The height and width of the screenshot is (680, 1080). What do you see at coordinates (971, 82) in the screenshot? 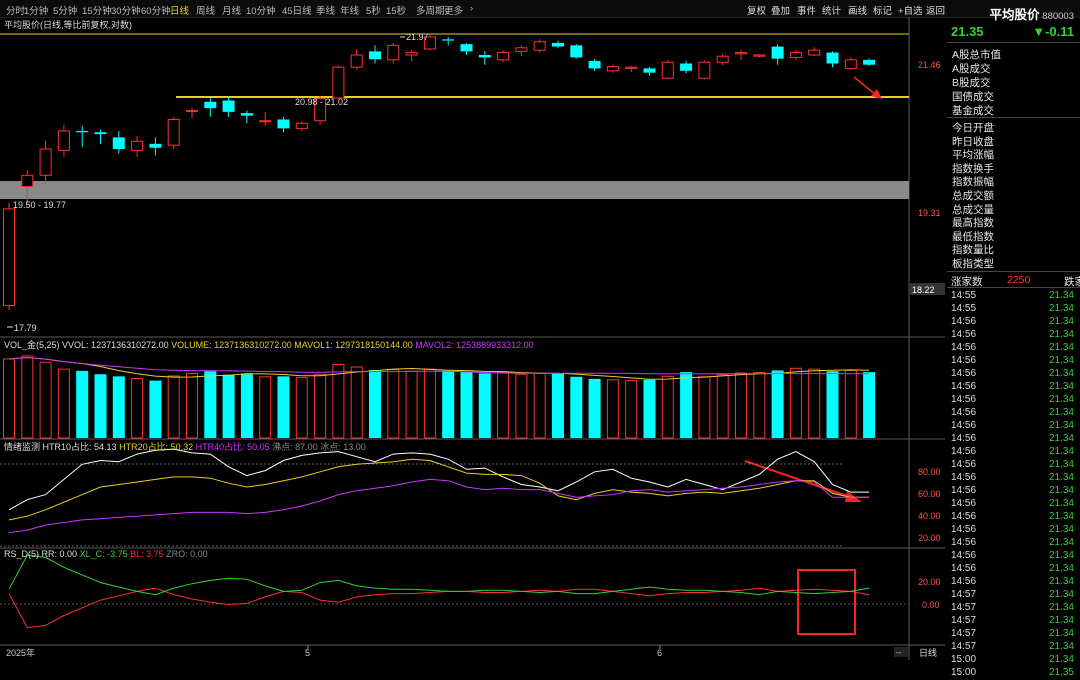
I see `menu-item-2: B股成交` at bounding box center [971, 82].